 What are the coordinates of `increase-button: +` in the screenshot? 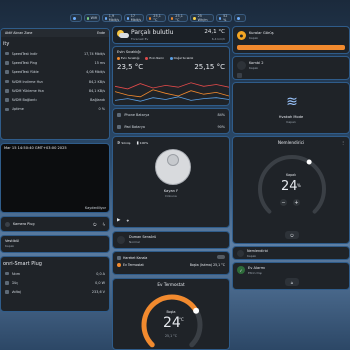 It's located at (296, 202).